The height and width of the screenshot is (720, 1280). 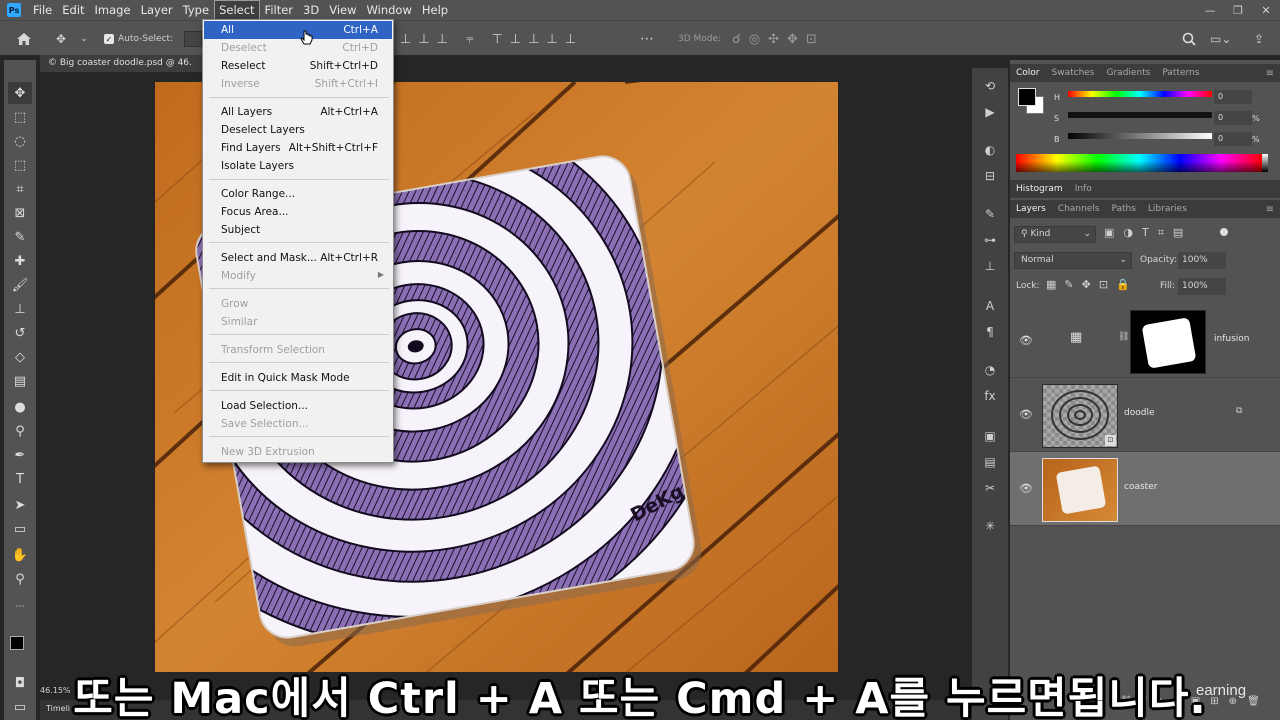 What do you see at coordinates (1139, 413) in the screenshot?
I see `layer-name: doodle` at bounding box center [1139, 413].